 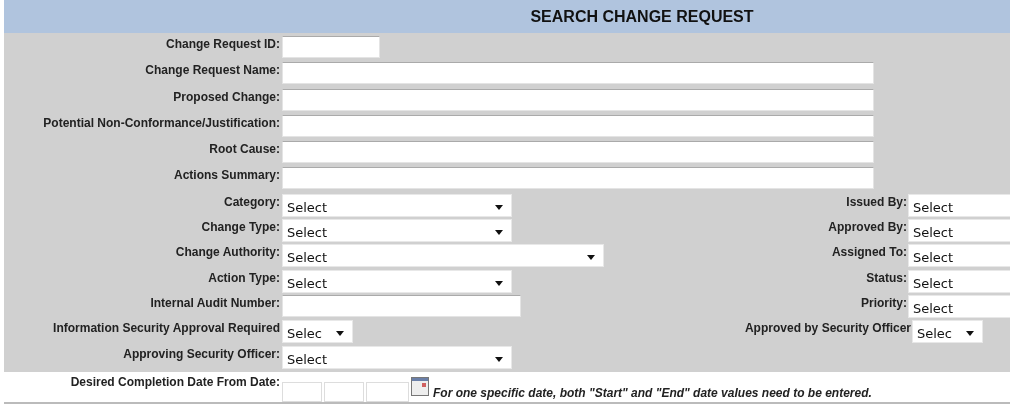 I want to click on field-label: Approving Security Officer:, so click(x=201, y=353).